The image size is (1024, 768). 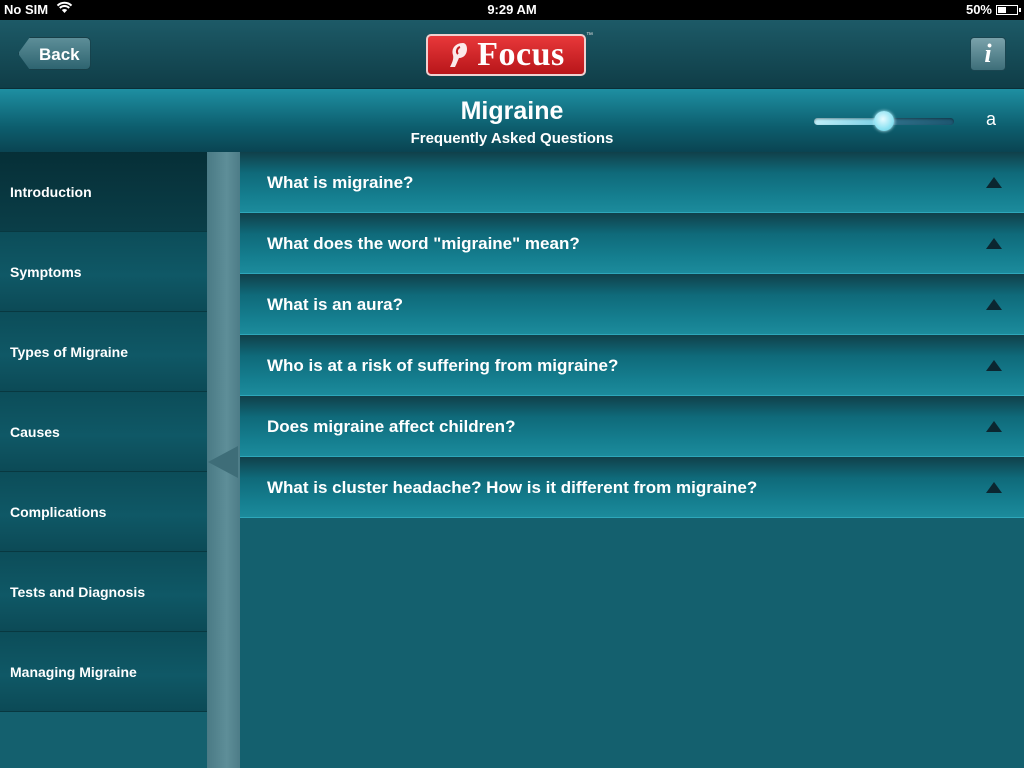 What do you see at coordinates (512, 138) in the screenshot?
I see `page-subtitle: Frequently Asked Questions` at bounding box center [512, 138].